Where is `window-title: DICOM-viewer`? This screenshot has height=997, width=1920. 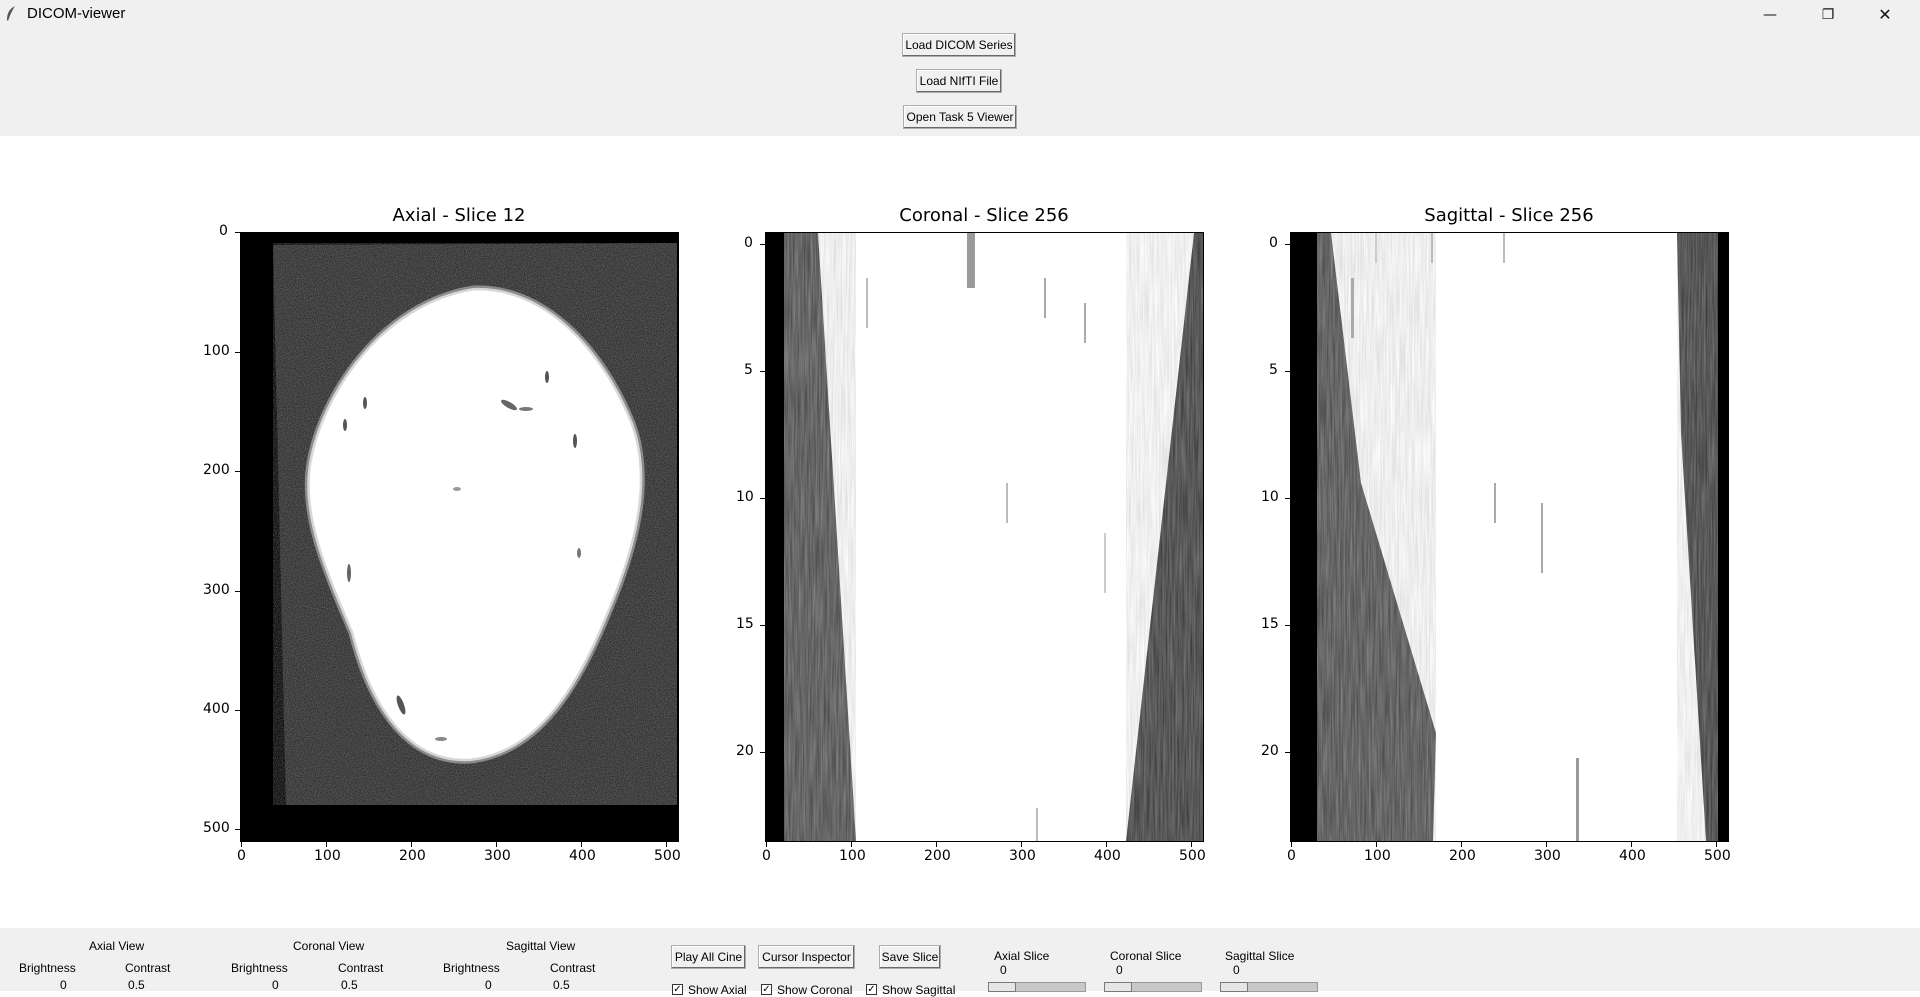 window-title: DICOM-viewer is located at coordinates (76, 13).